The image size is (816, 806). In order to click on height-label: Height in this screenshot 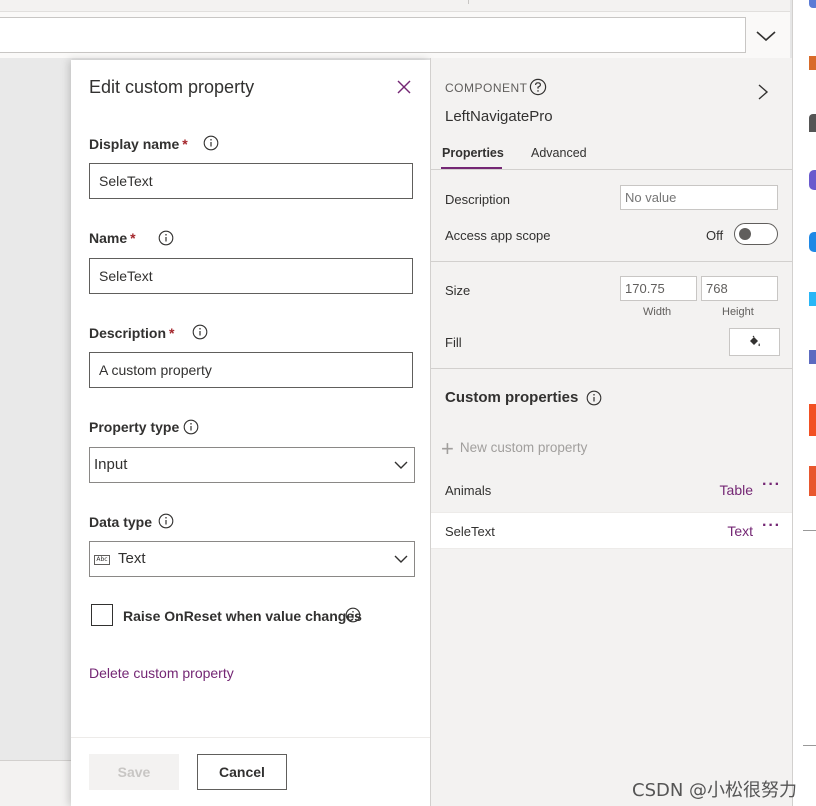, I will do `click(738, 312)`.